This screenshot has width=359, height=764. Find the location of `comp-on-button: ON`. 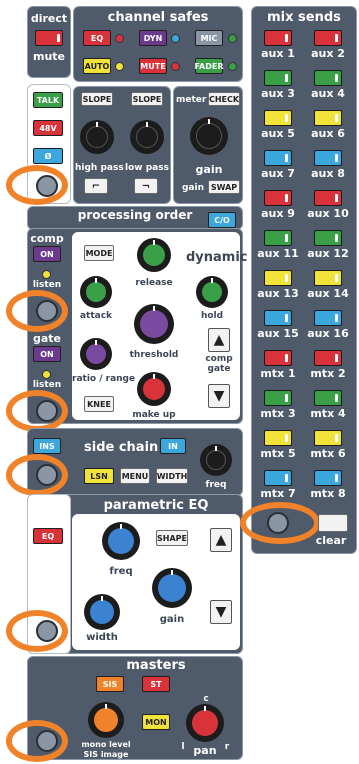

comp-on-button: ON is located at coordinates (47, 254).